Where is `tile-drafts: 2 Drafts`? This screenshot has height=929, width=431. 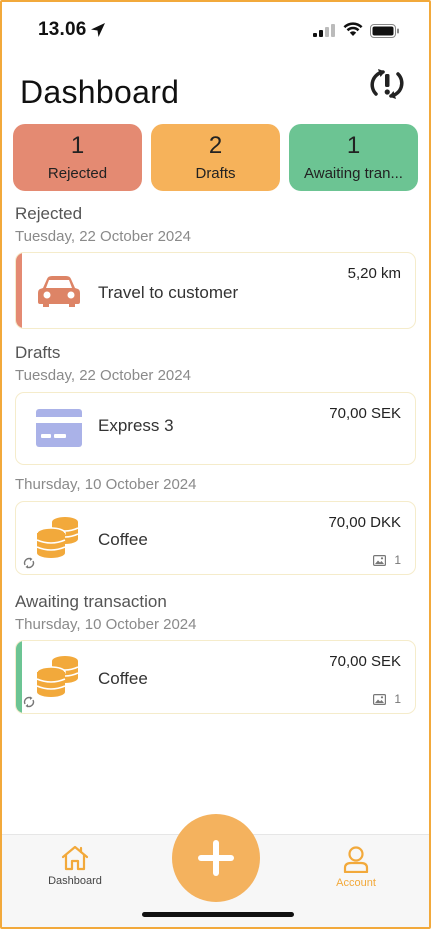 tile-drafts: 2 Drafts is located at coordinates (215, 157).